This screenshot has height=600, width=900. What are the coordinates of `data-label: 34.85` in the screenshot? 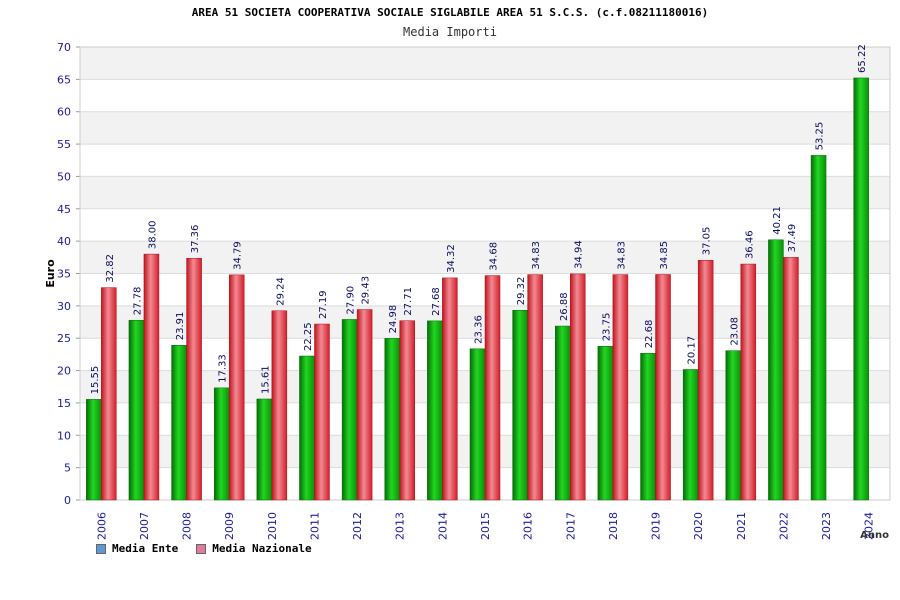 It's located at (664, 255).